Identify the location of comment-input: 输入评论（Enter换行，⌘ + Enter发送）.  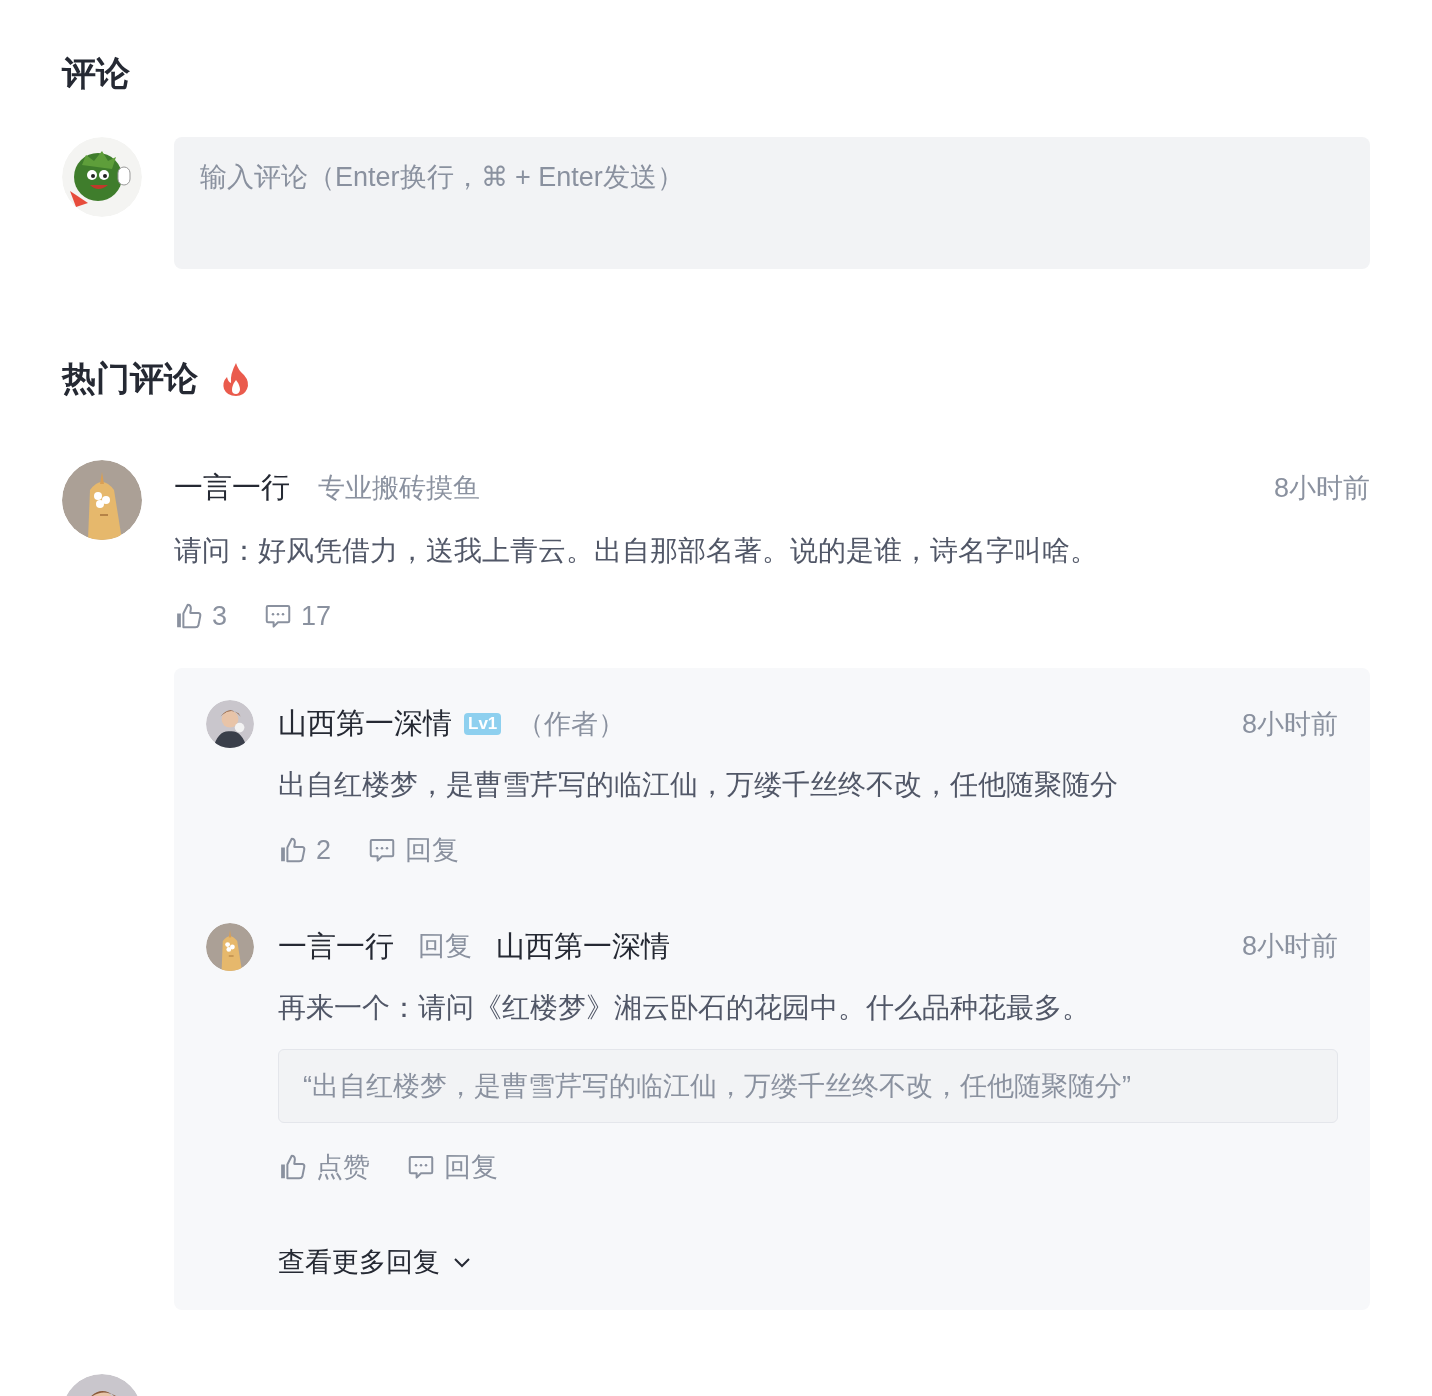
(772, 203).